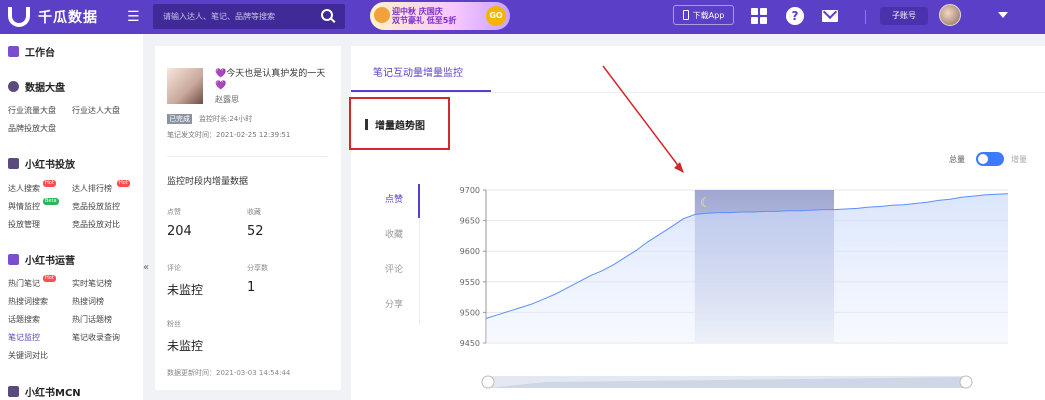 Image resolution: width=1045 pixels, height=400 pixels. What do you see at coordinates (685, 15) in the screenshot?
I see `phone-icon` at bounding box center [685, 15].